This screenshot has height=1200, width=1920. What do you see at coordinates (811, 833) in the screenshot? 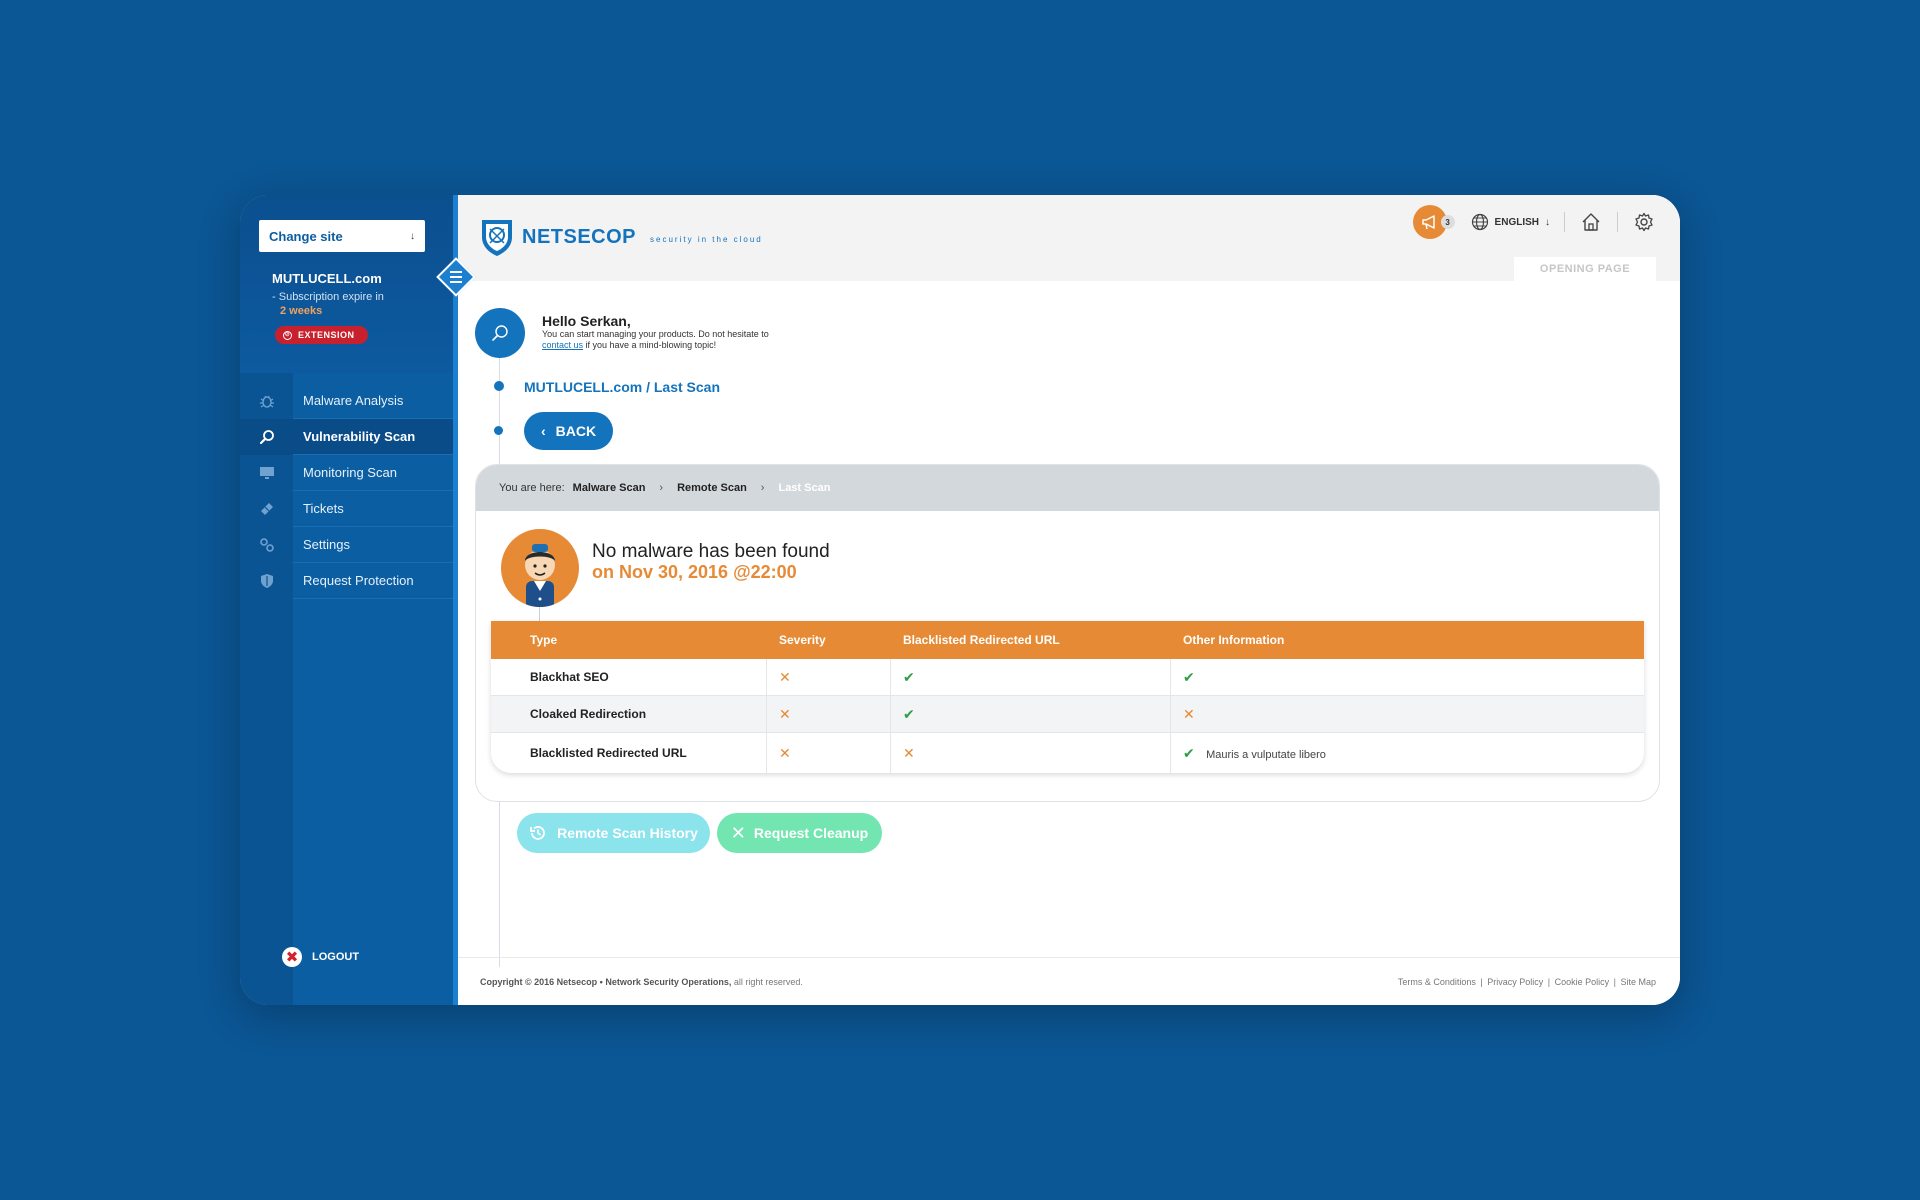
I see `cleanup-label: Request Cleanup` at bounding box center [811, 833].